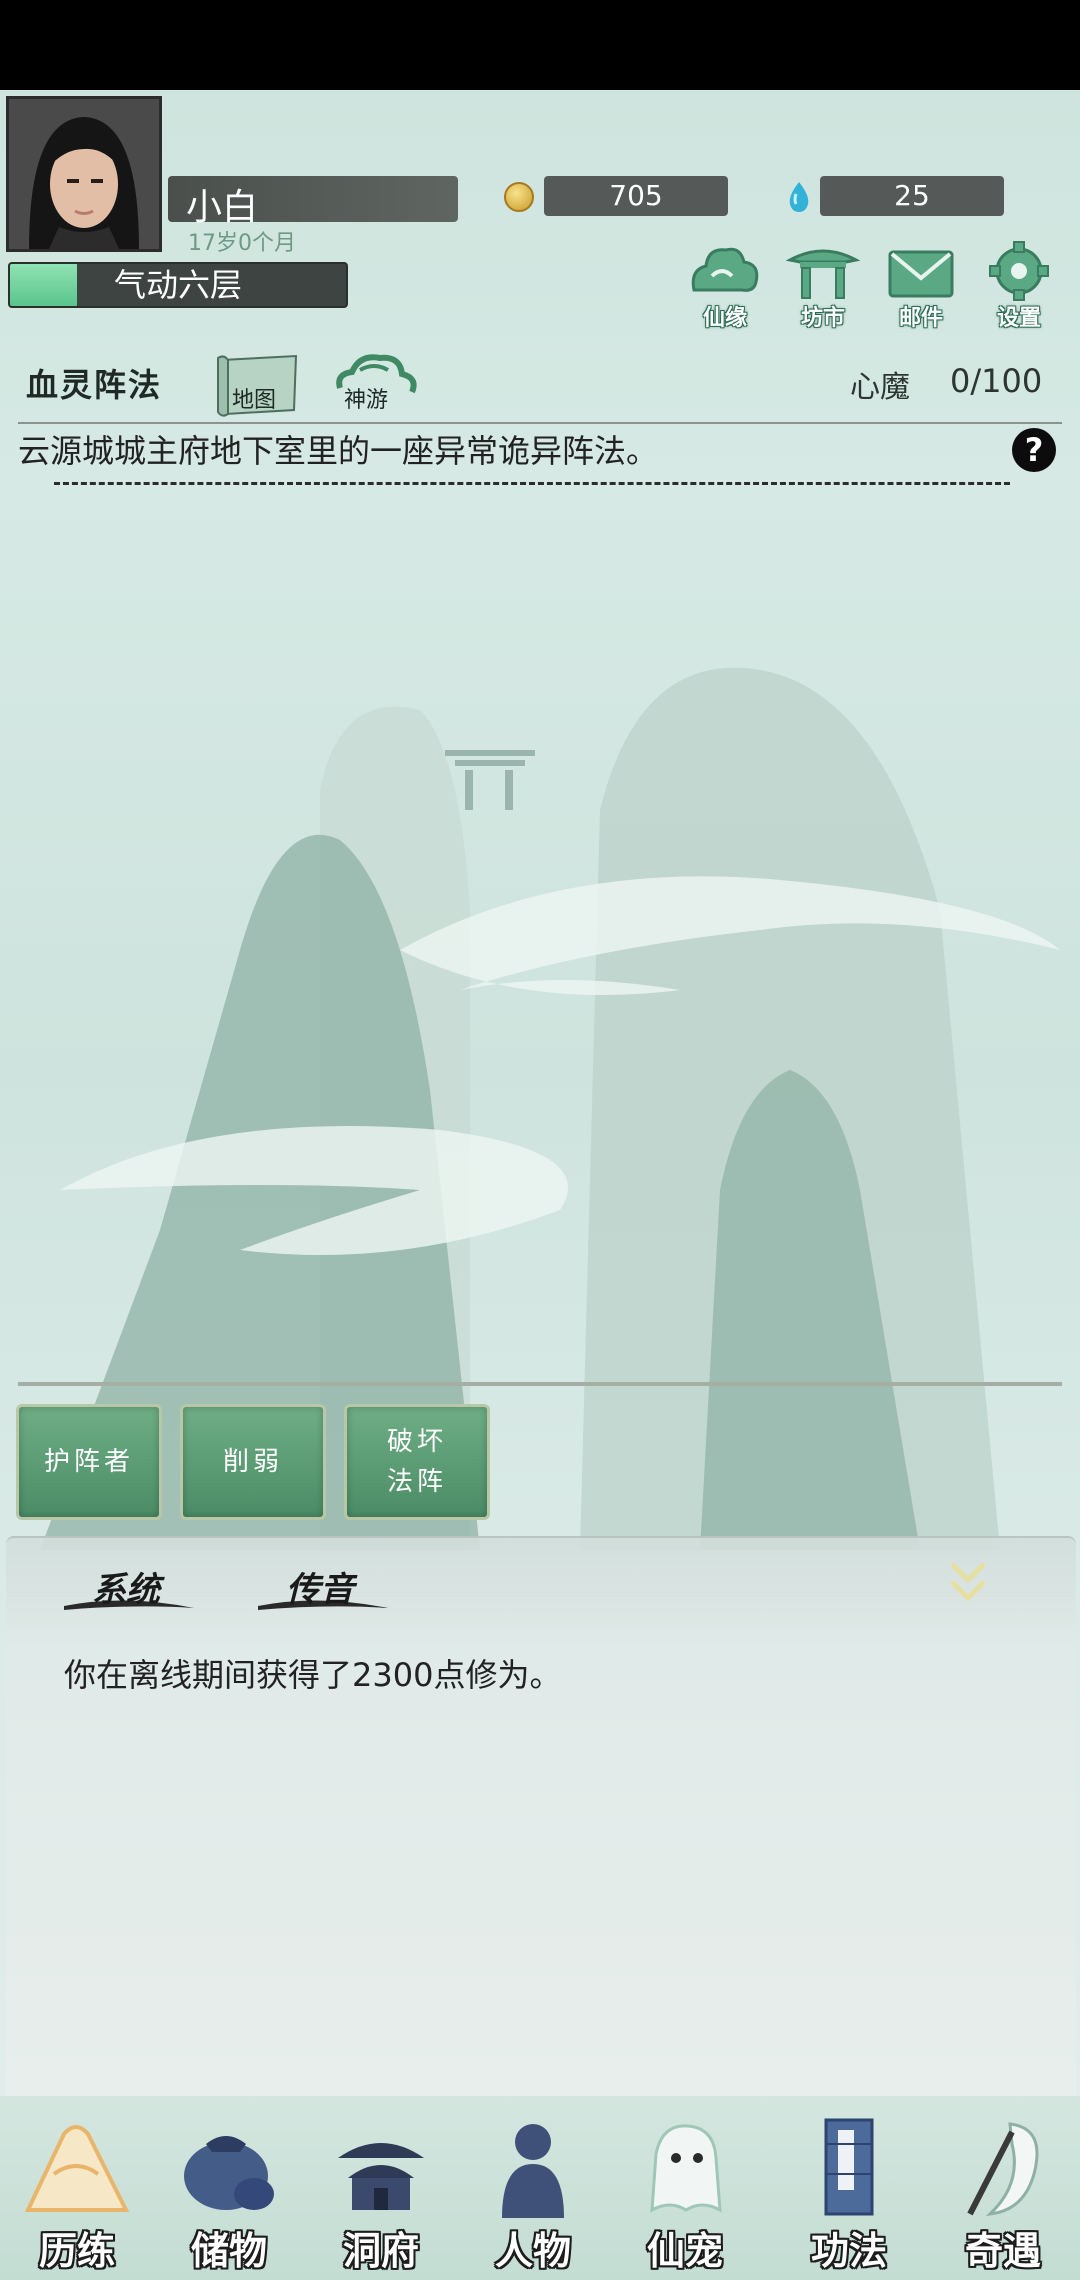 The image size is (1080, 2280). What do you see at coordinates (1003, 2169) in the screenshot?
I see `crane-icon` at bounding box center [1003, 2169].